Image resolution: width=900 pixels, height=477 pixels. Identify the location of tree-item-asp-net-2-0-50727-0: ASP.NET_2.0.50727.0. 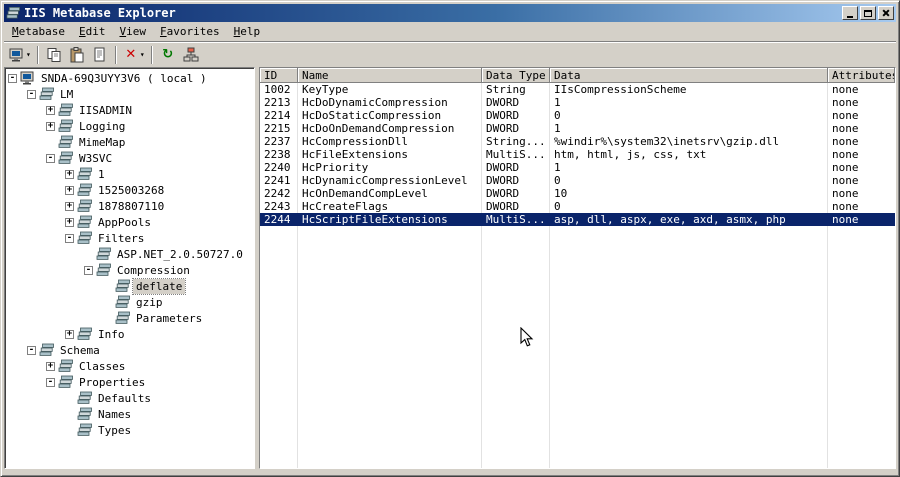
(129, 254).